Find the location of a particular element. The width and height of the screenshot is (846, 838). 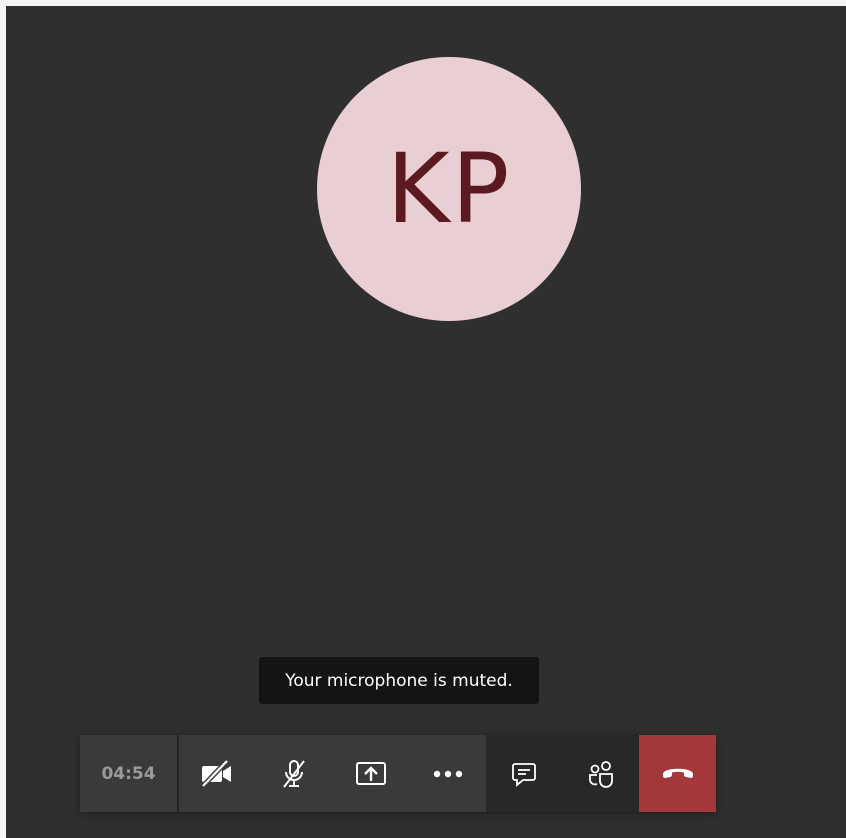

call-timer-text: 04:54 is located at coordinates (128, 773).